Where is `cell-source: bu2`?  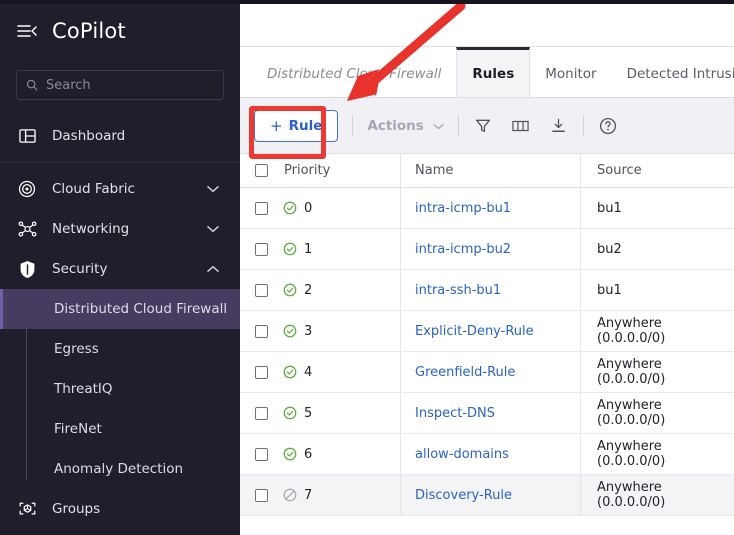 cell-source: bu2 is located at coordinates (657, 249).